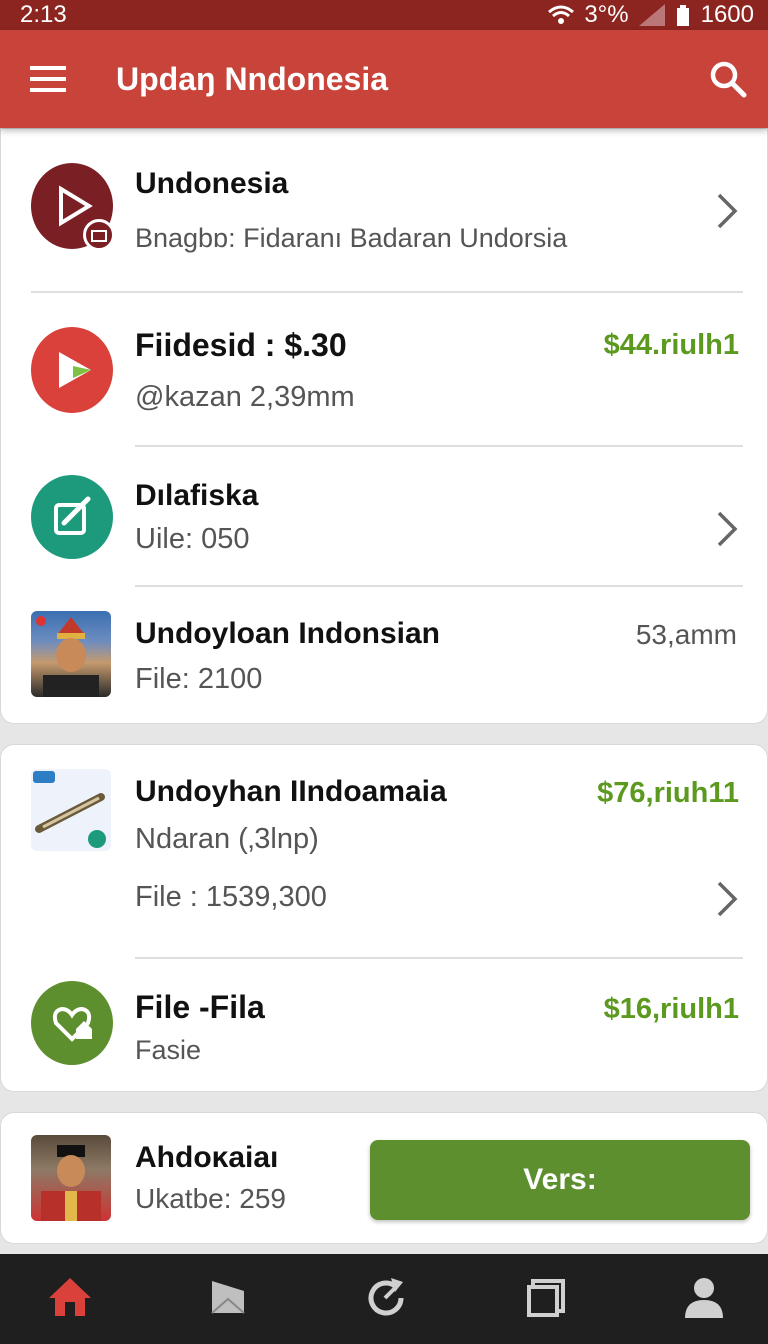  I want to click on search-button, so click(728, 79).